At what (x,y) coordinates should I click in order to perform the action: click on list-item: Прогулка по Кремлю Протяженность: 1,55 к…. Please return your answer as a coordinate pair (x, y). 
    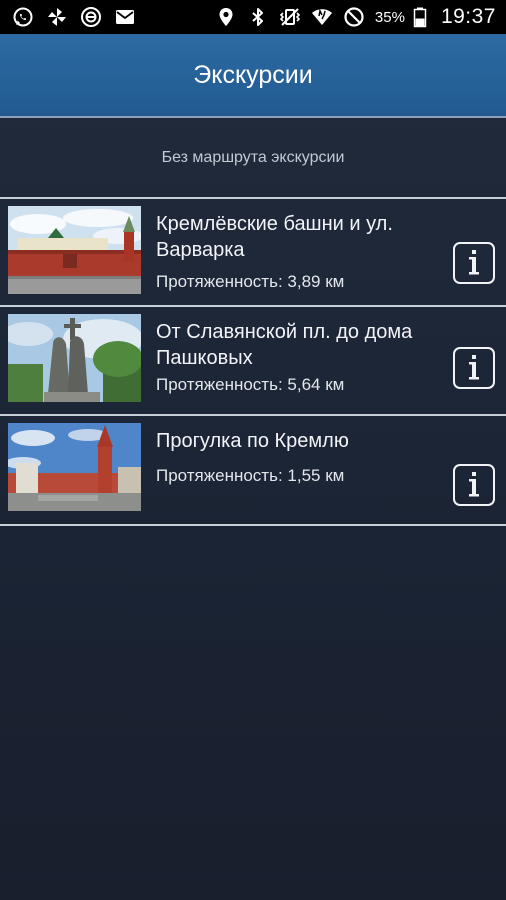
    Looking at the image, I should click on (253, 471).